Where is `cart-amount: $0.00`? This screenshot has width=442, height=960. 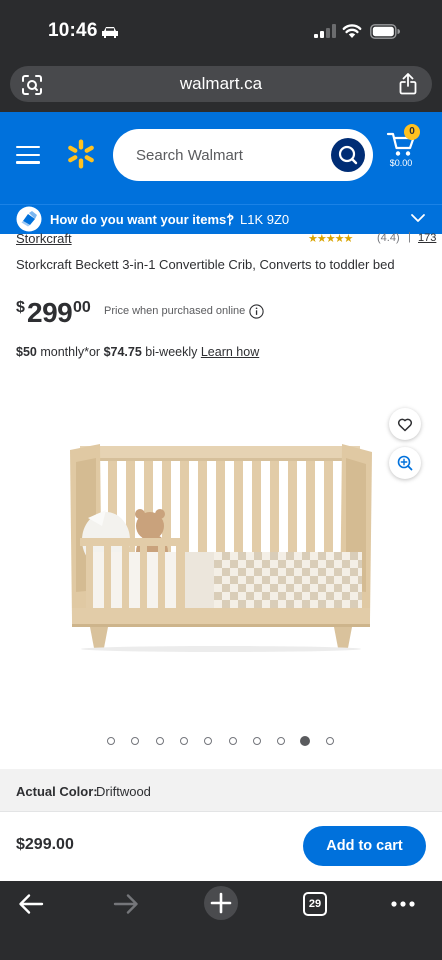
cart-amount: $0.00 is located at coordinates (401, 163).